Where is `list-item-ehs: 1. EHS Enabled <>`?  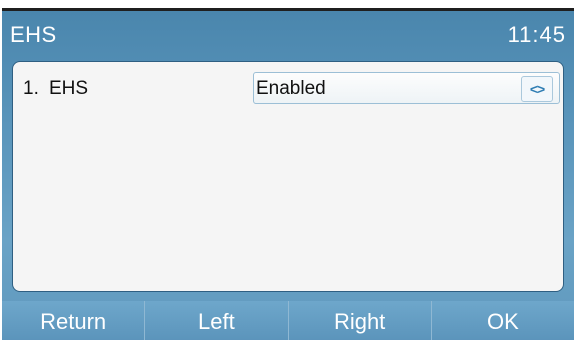
list-item-ehs: 1. EHS Enabled <> is located at coordinates (288, 88).